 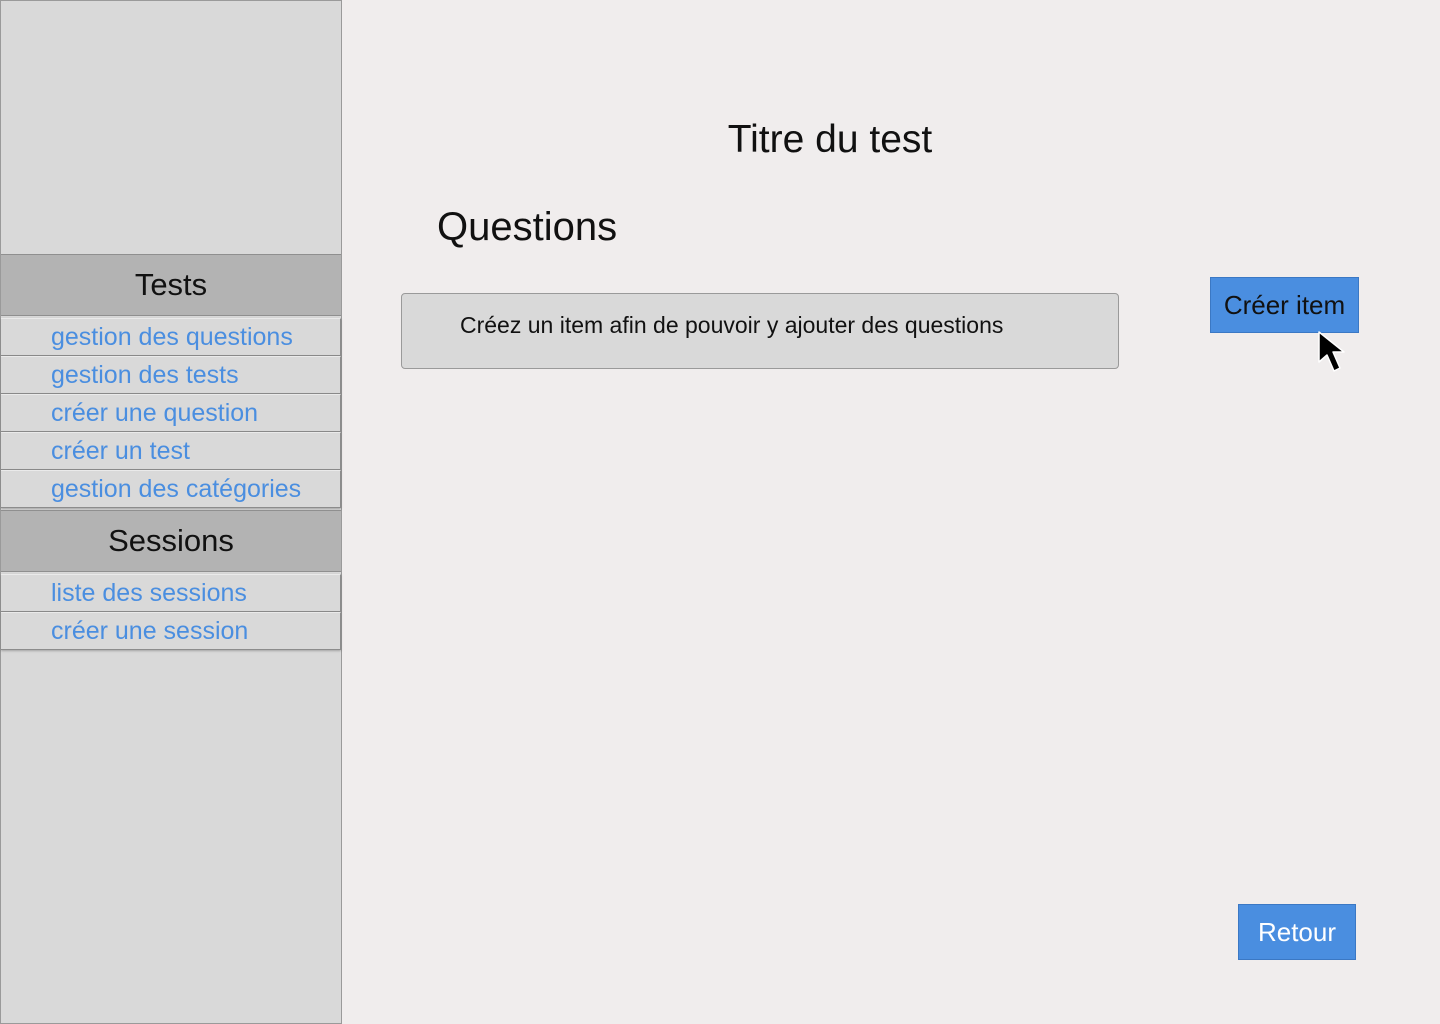 What do you see at coordinates (527, 227) in the screenshot?
I see `questions-heading: Questions` at bounding box center [527, 227].